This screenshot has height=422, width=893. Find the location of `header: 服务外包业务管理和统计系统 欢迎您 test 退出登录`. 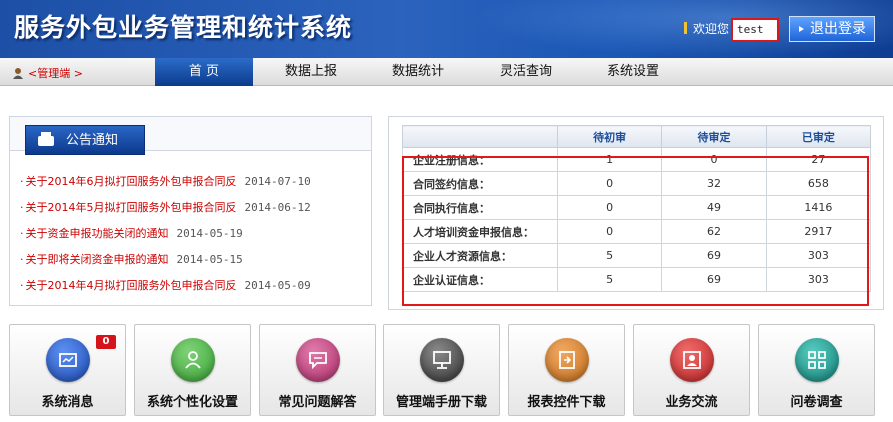

header: 服务外包业务管理和统计系统 欢迎您 test 退出登录 is located at coordinates (446, 29).